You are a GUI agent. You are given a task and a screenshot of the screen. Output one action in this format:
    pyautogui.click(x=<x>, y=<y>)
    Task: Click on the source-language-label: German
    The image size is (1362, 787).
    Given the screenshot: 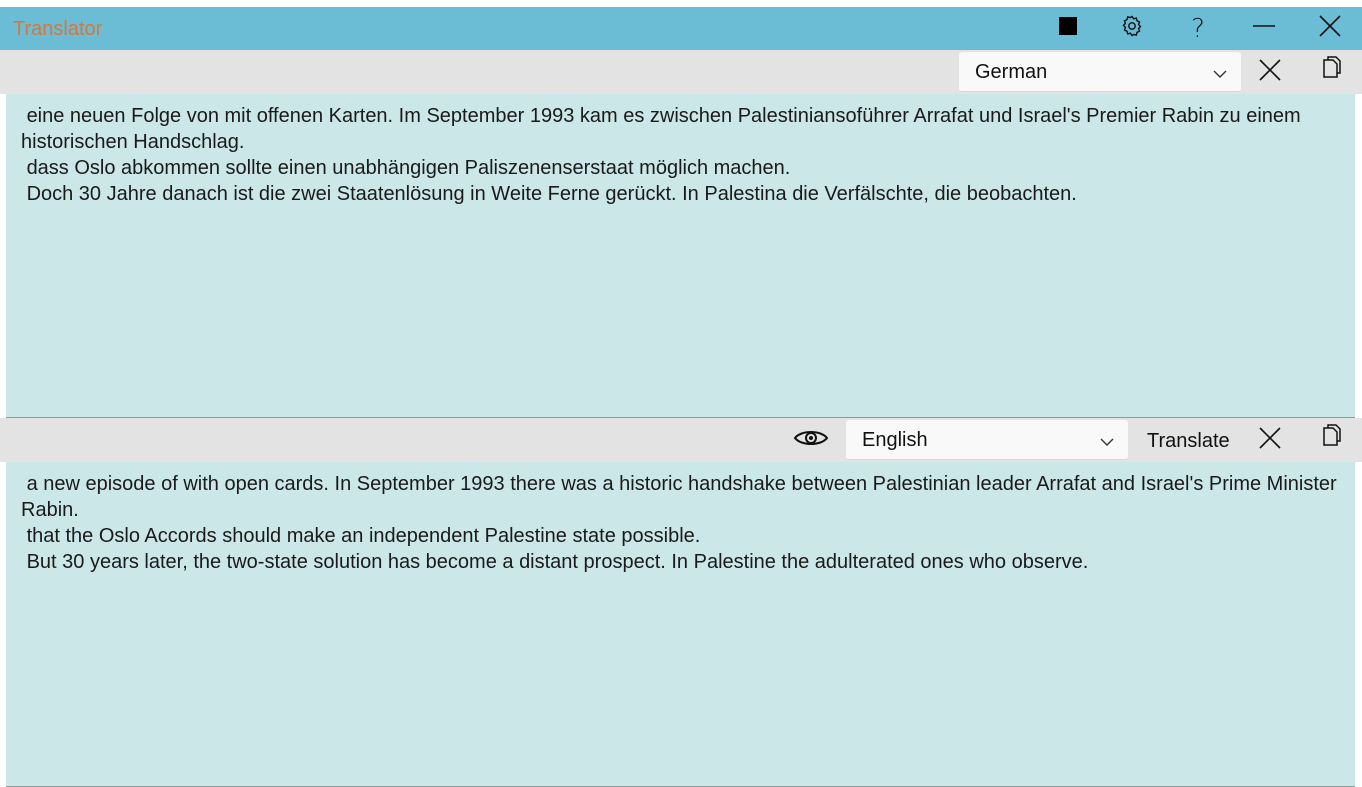 What is the action you would take?
    pyautogui.click(x=1011, y=72)
    